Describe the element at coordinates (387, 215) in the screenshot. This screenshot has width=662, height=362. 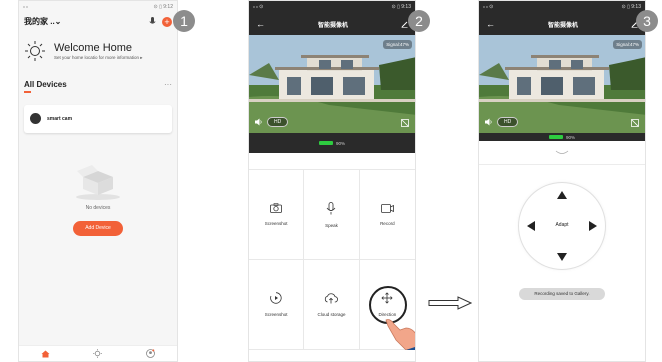
I see `record-button: Record` at that location.